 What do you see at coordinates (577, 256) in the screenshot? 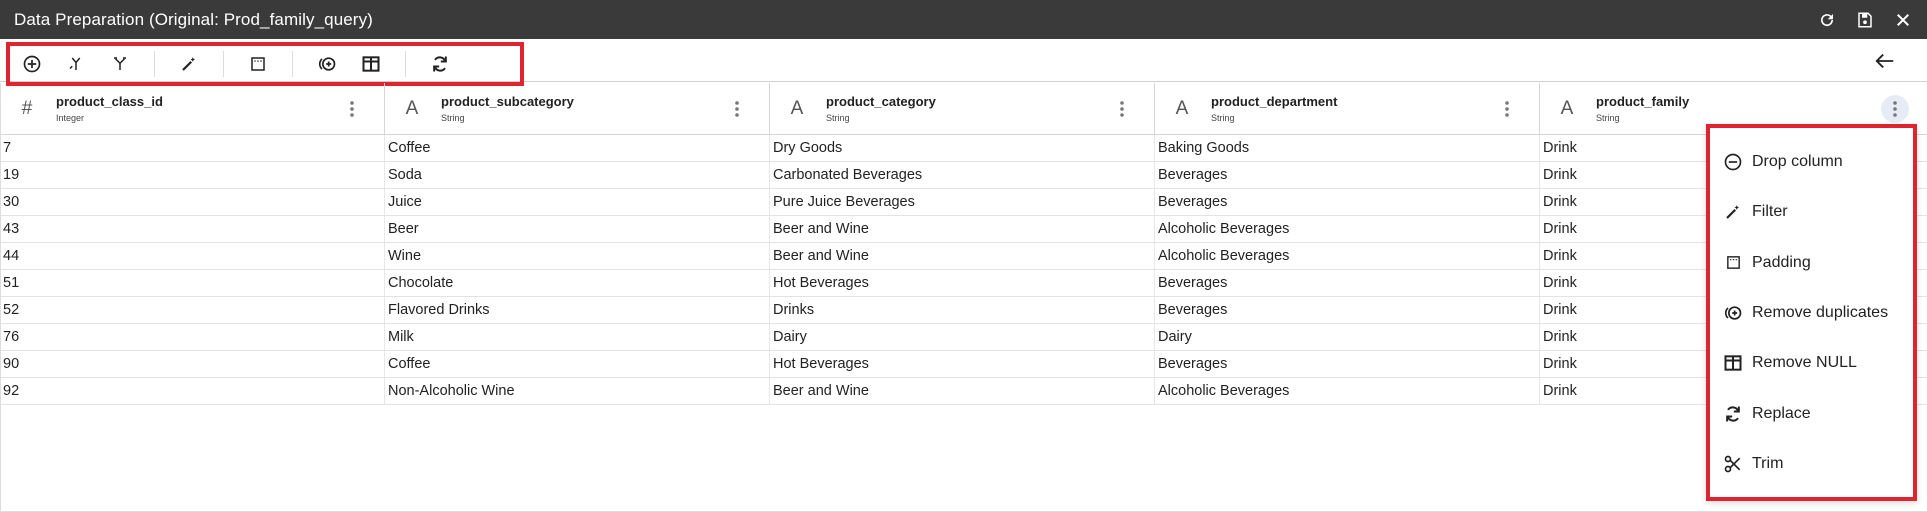
I see `table-cell: Wine` at bounding box center [577, 256].